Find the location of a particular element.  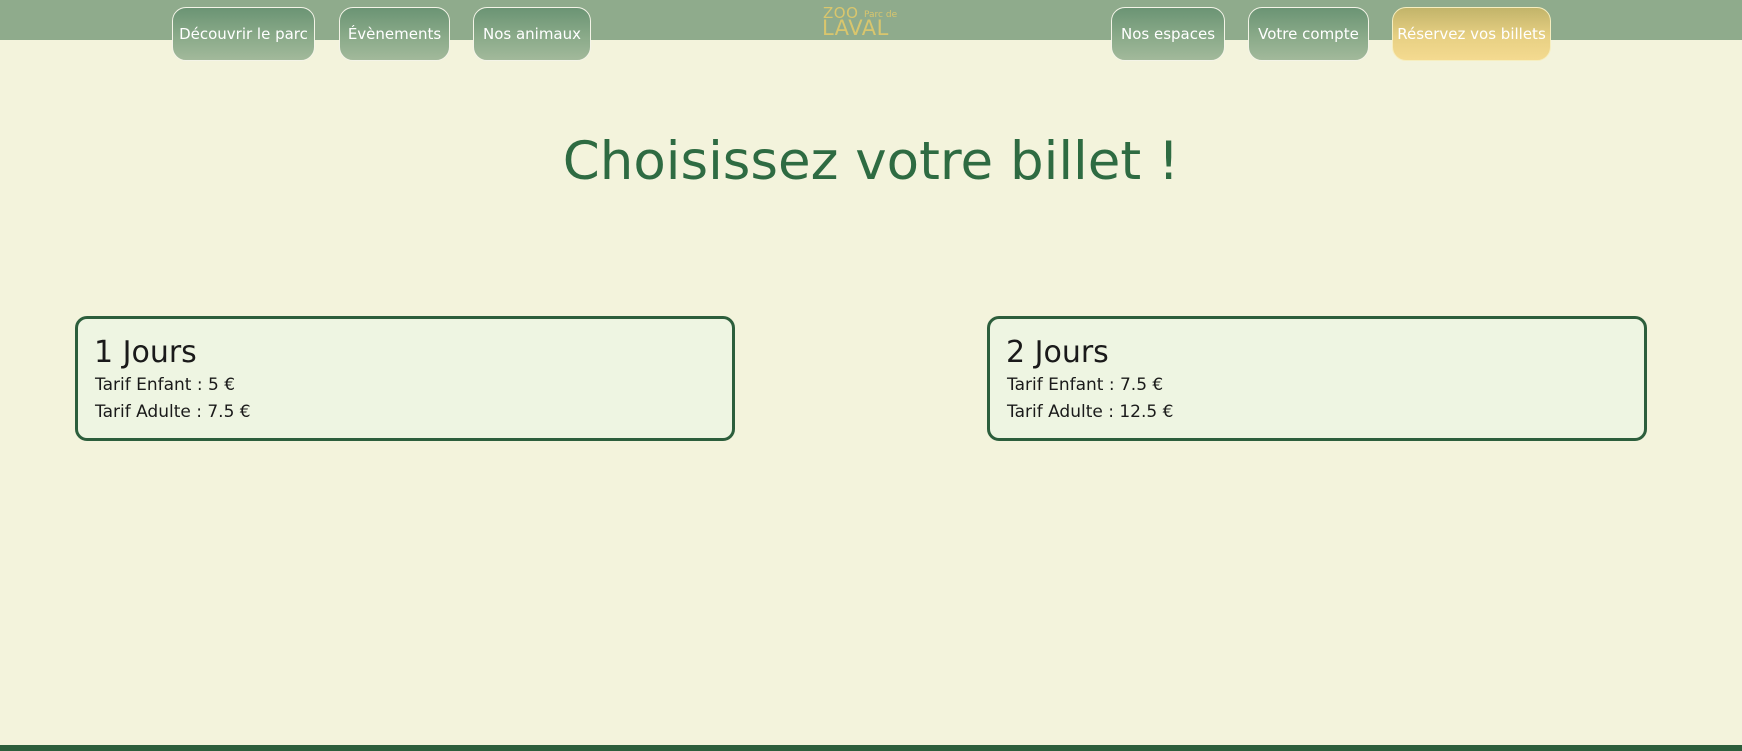

nav-button-nos-animaux: Nos animaux is located at coordinates (532, 34).